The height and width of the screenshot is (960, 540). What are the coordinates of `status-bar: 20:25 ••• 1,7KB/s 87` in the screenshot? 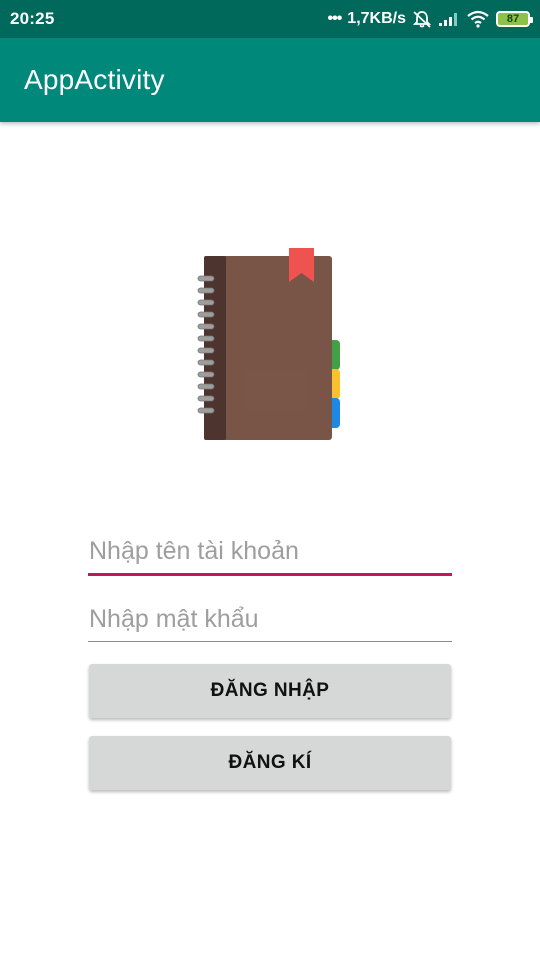 It's located at (270, 19).